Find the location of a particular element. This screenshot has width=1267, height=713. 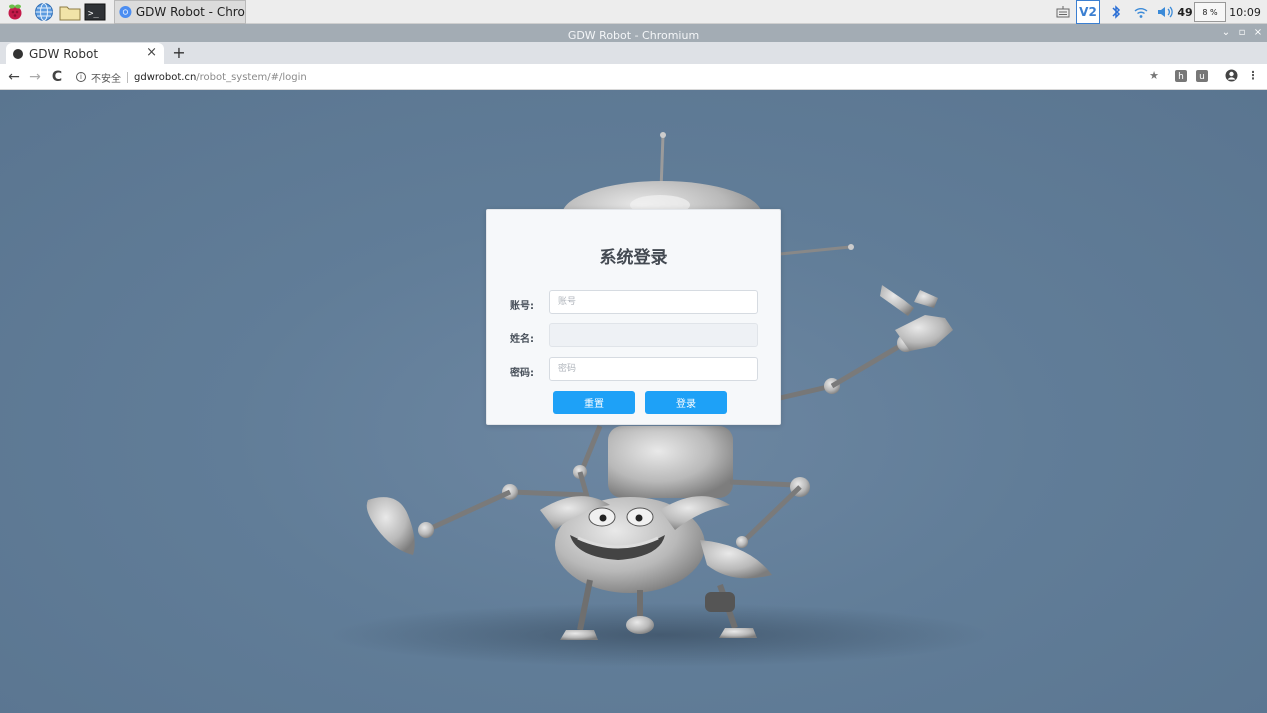

new-tab-button: + is located at coordinates (179, 52).